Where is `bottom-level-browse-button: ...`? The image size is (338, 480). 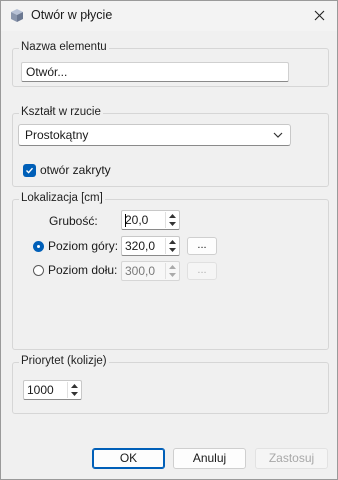
bottom-level-browse-button: ... is located at coordinates (202, 271).